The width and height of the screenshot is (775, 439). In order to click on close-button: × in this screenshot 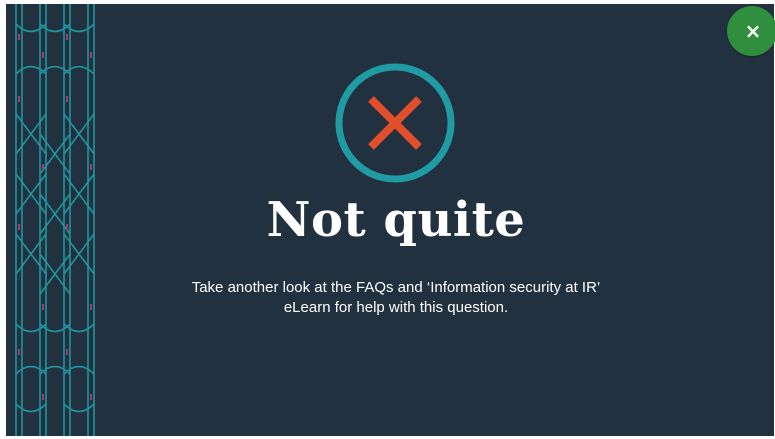, I will do `click(751, 31)`.